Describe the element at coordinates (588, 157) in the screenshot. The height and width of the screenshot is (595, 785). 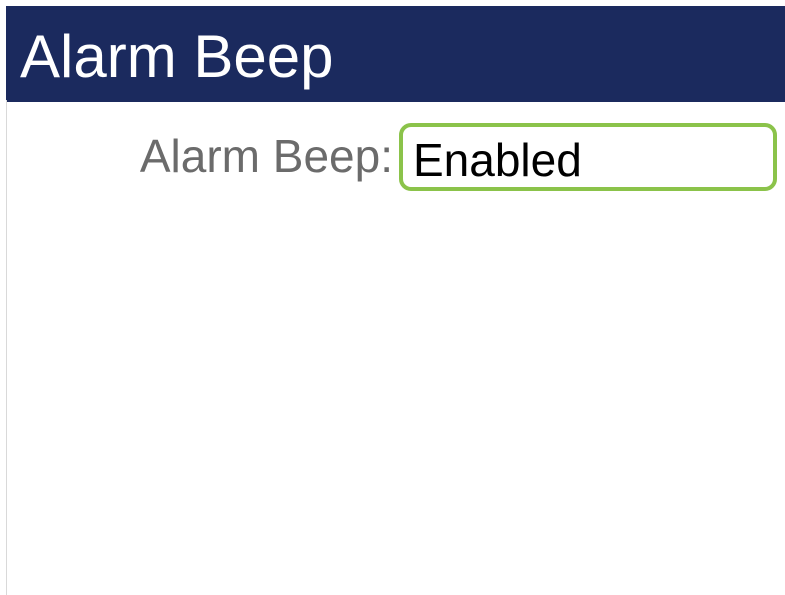
I see `alarm-beep-selector: Enabled` at that location.